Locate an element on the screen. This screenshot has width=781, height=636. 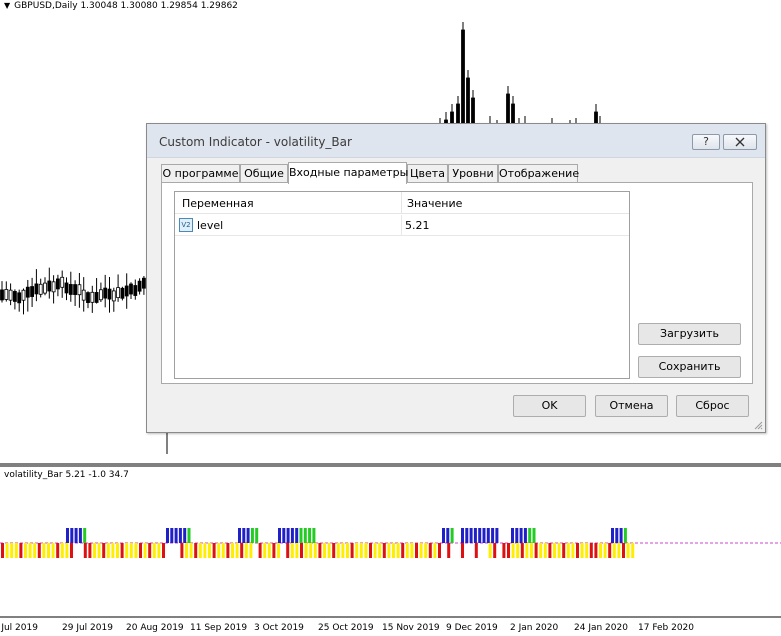
load-button: Загрузить is located at coordinates (689, 334).